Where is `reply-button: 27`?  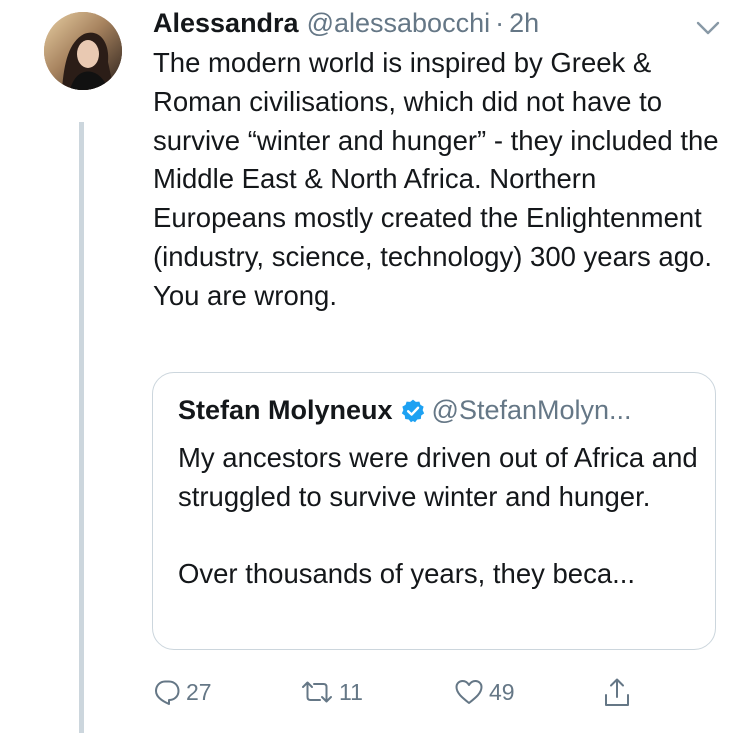
reply-button: 27 is located at coordinates (182, 692).